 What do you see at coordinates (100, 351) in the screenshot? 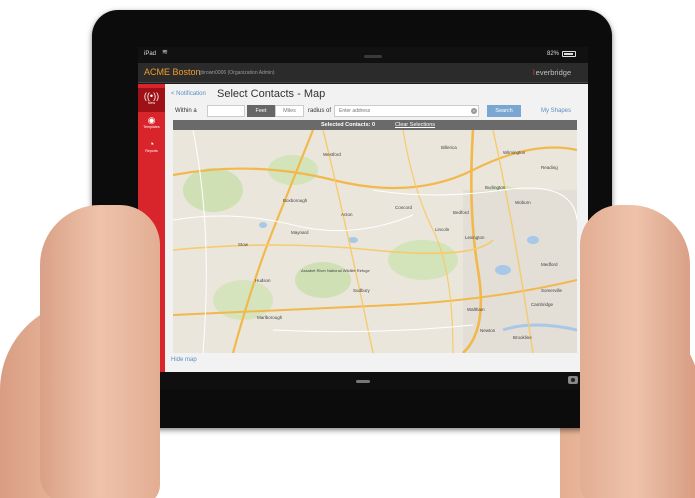
I see `left-hand-thumb` at bounding box center [100, 351].